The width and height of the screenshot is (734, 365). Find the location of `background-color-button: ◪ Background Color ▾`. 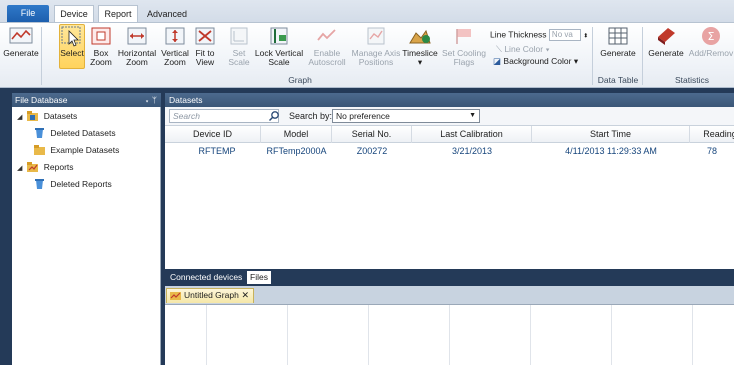

background-color-button: ◪ Background Color ▾ is located at coordinates (535, 61).